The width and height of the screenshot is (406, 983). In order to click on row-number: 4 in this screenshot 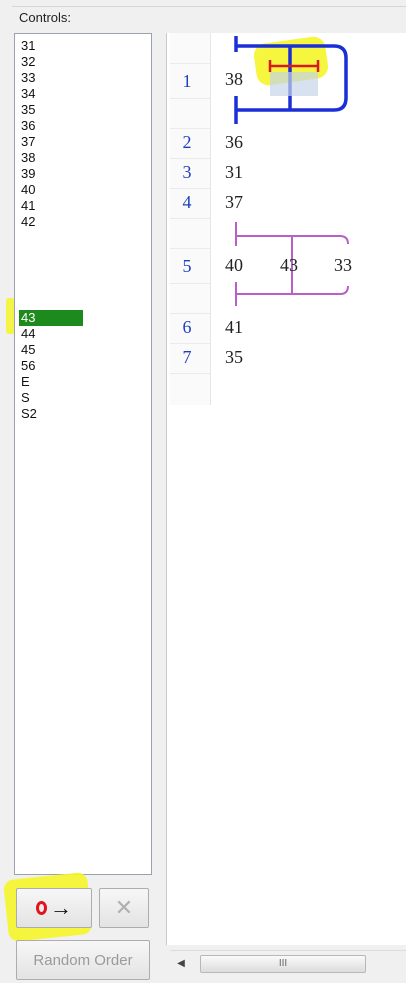, I will do `click(187, 202)`.